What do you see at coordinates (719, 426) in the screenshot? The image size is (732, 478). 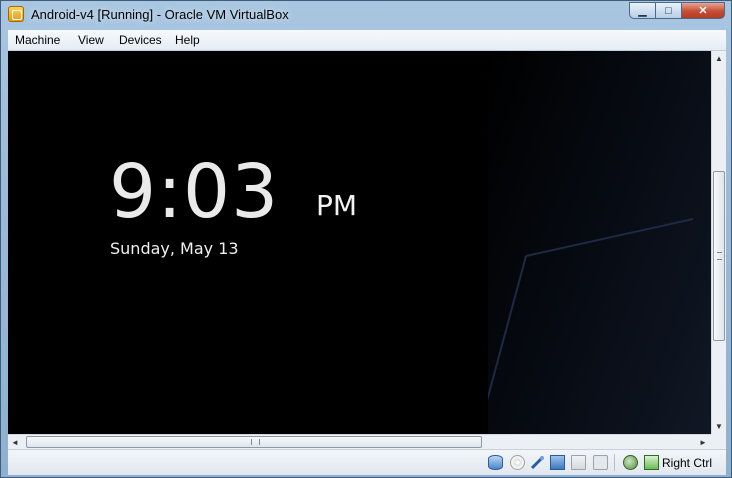 I see `scroll-down-arrow: ▼` at bounding box center [719, 426].